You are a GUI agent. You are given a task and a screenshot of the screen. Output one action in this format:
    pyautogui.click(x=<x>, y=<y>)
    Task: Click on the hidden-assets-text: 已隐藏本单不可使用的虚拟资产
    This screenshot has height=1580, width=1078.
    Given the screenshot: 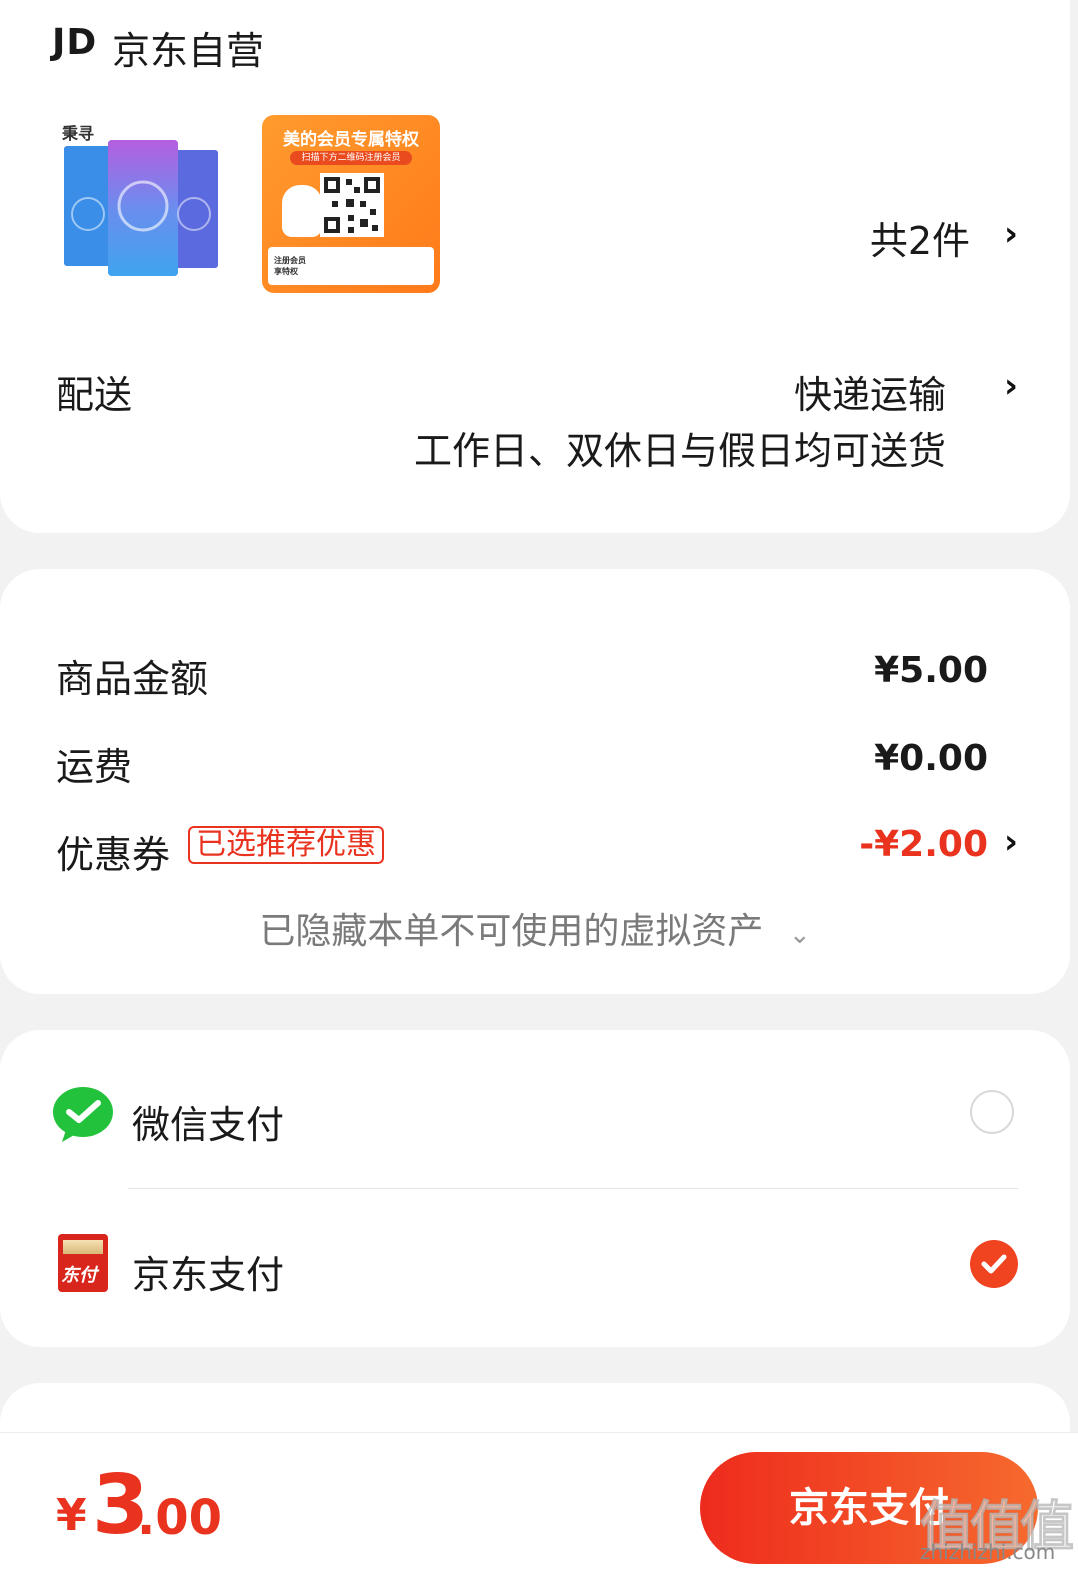 What is the action you would take?
    pyautogui.click(x=511, y=931)
    